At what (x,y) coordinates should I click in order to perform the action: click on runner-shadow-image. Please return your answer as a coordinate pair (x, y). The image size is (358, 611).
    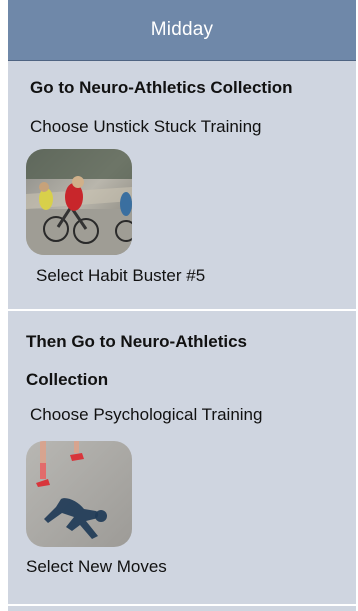
    Looking at the image, I should click on (79, 494).